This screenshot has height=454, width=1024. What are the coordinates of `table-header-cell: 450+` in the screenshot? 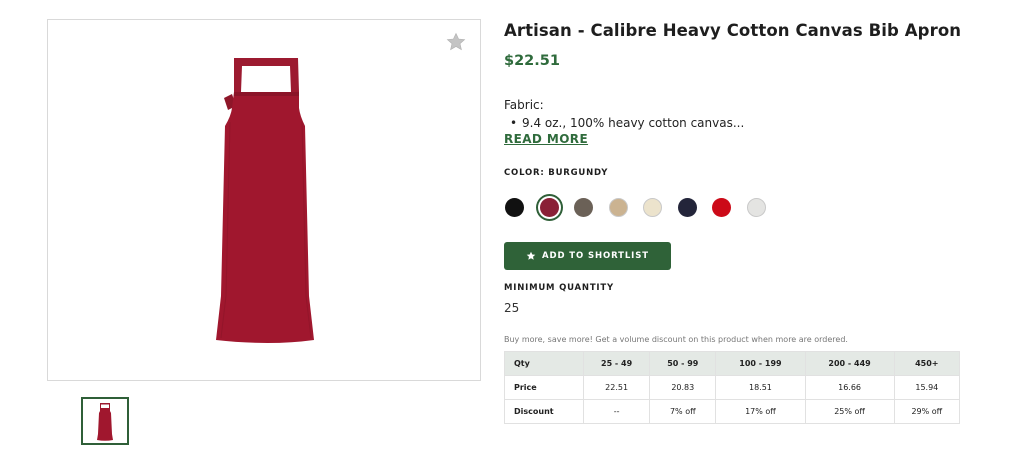 It's located at (927, 363).